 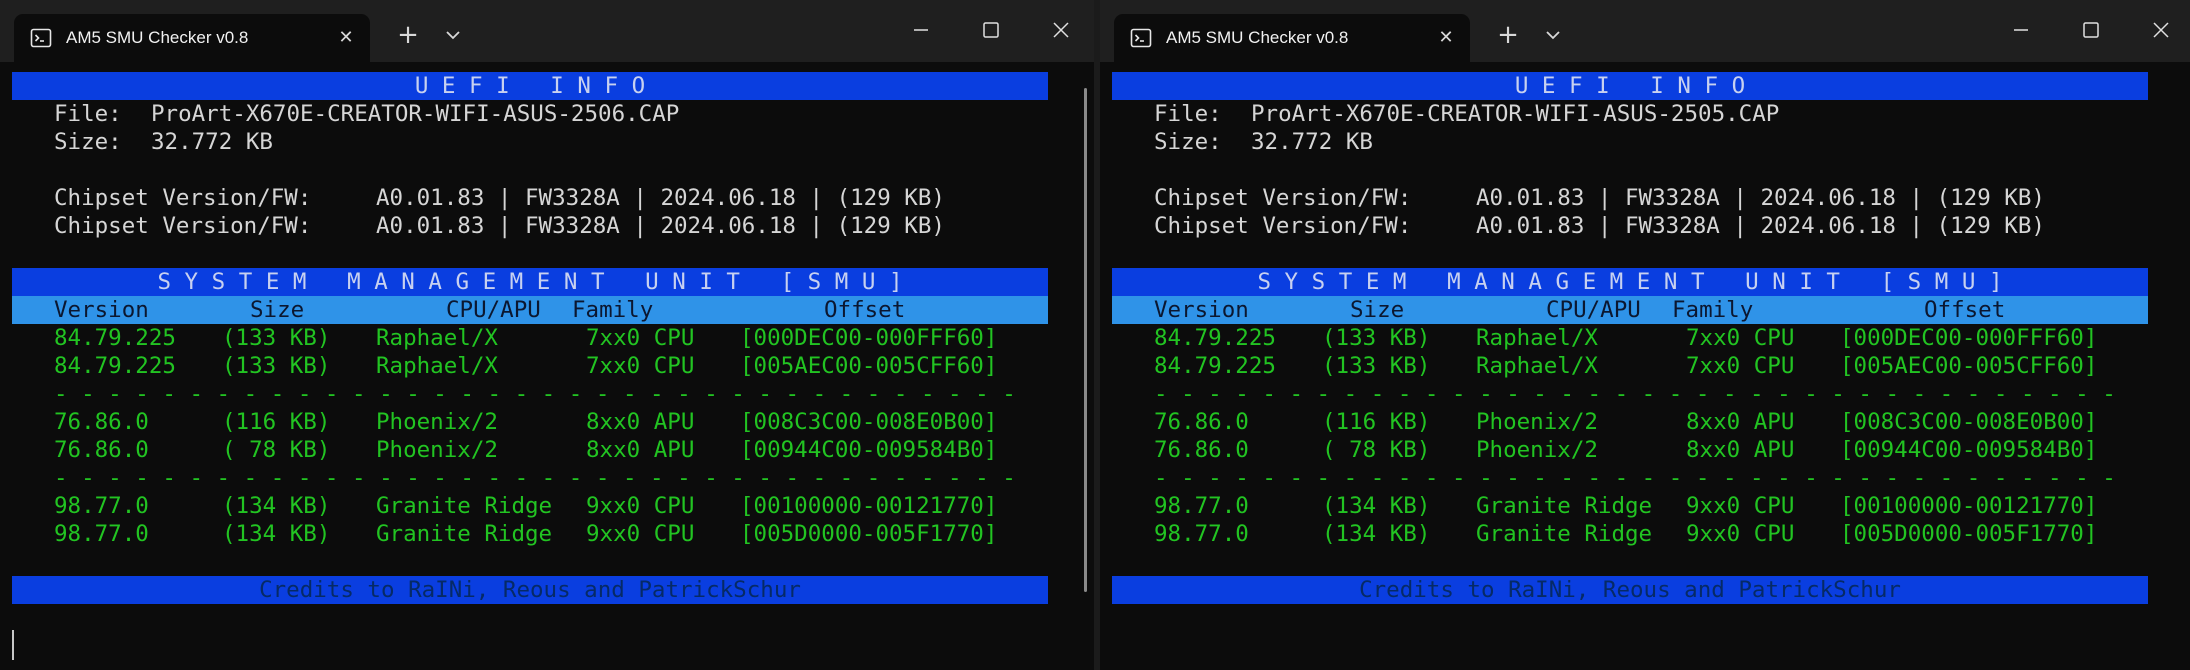 What do you see at coordinates (1564, 534) in the screenshot?
I see `smu-cpu: Granite Ridge` at bounding box center [1564, 534].